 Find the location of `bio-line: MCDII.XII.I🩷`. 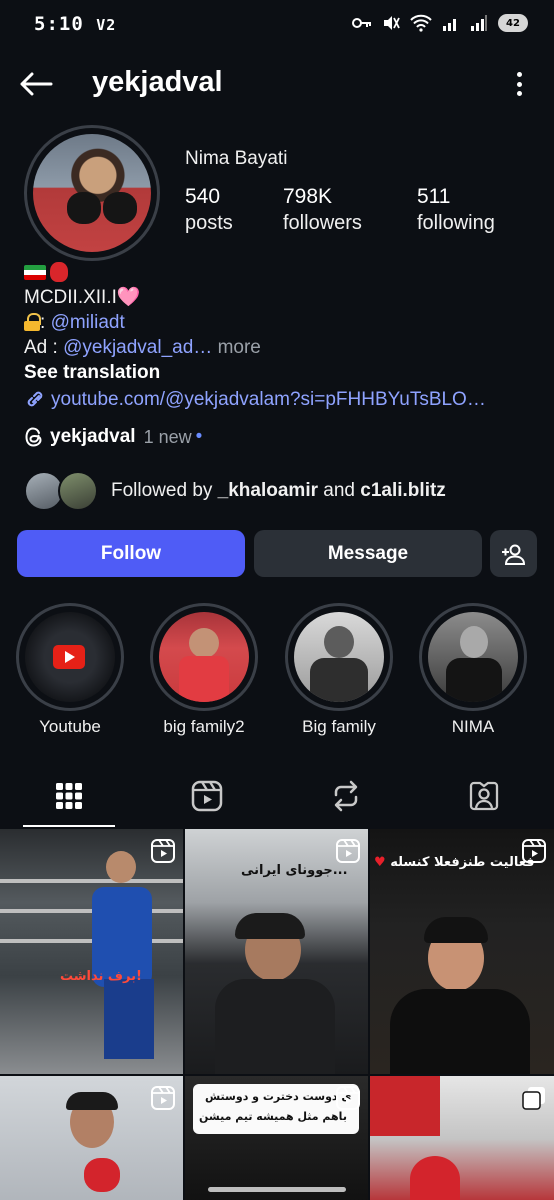

bio-line: MCDII.XII.I🩷 is located at coordinates (279, 297).